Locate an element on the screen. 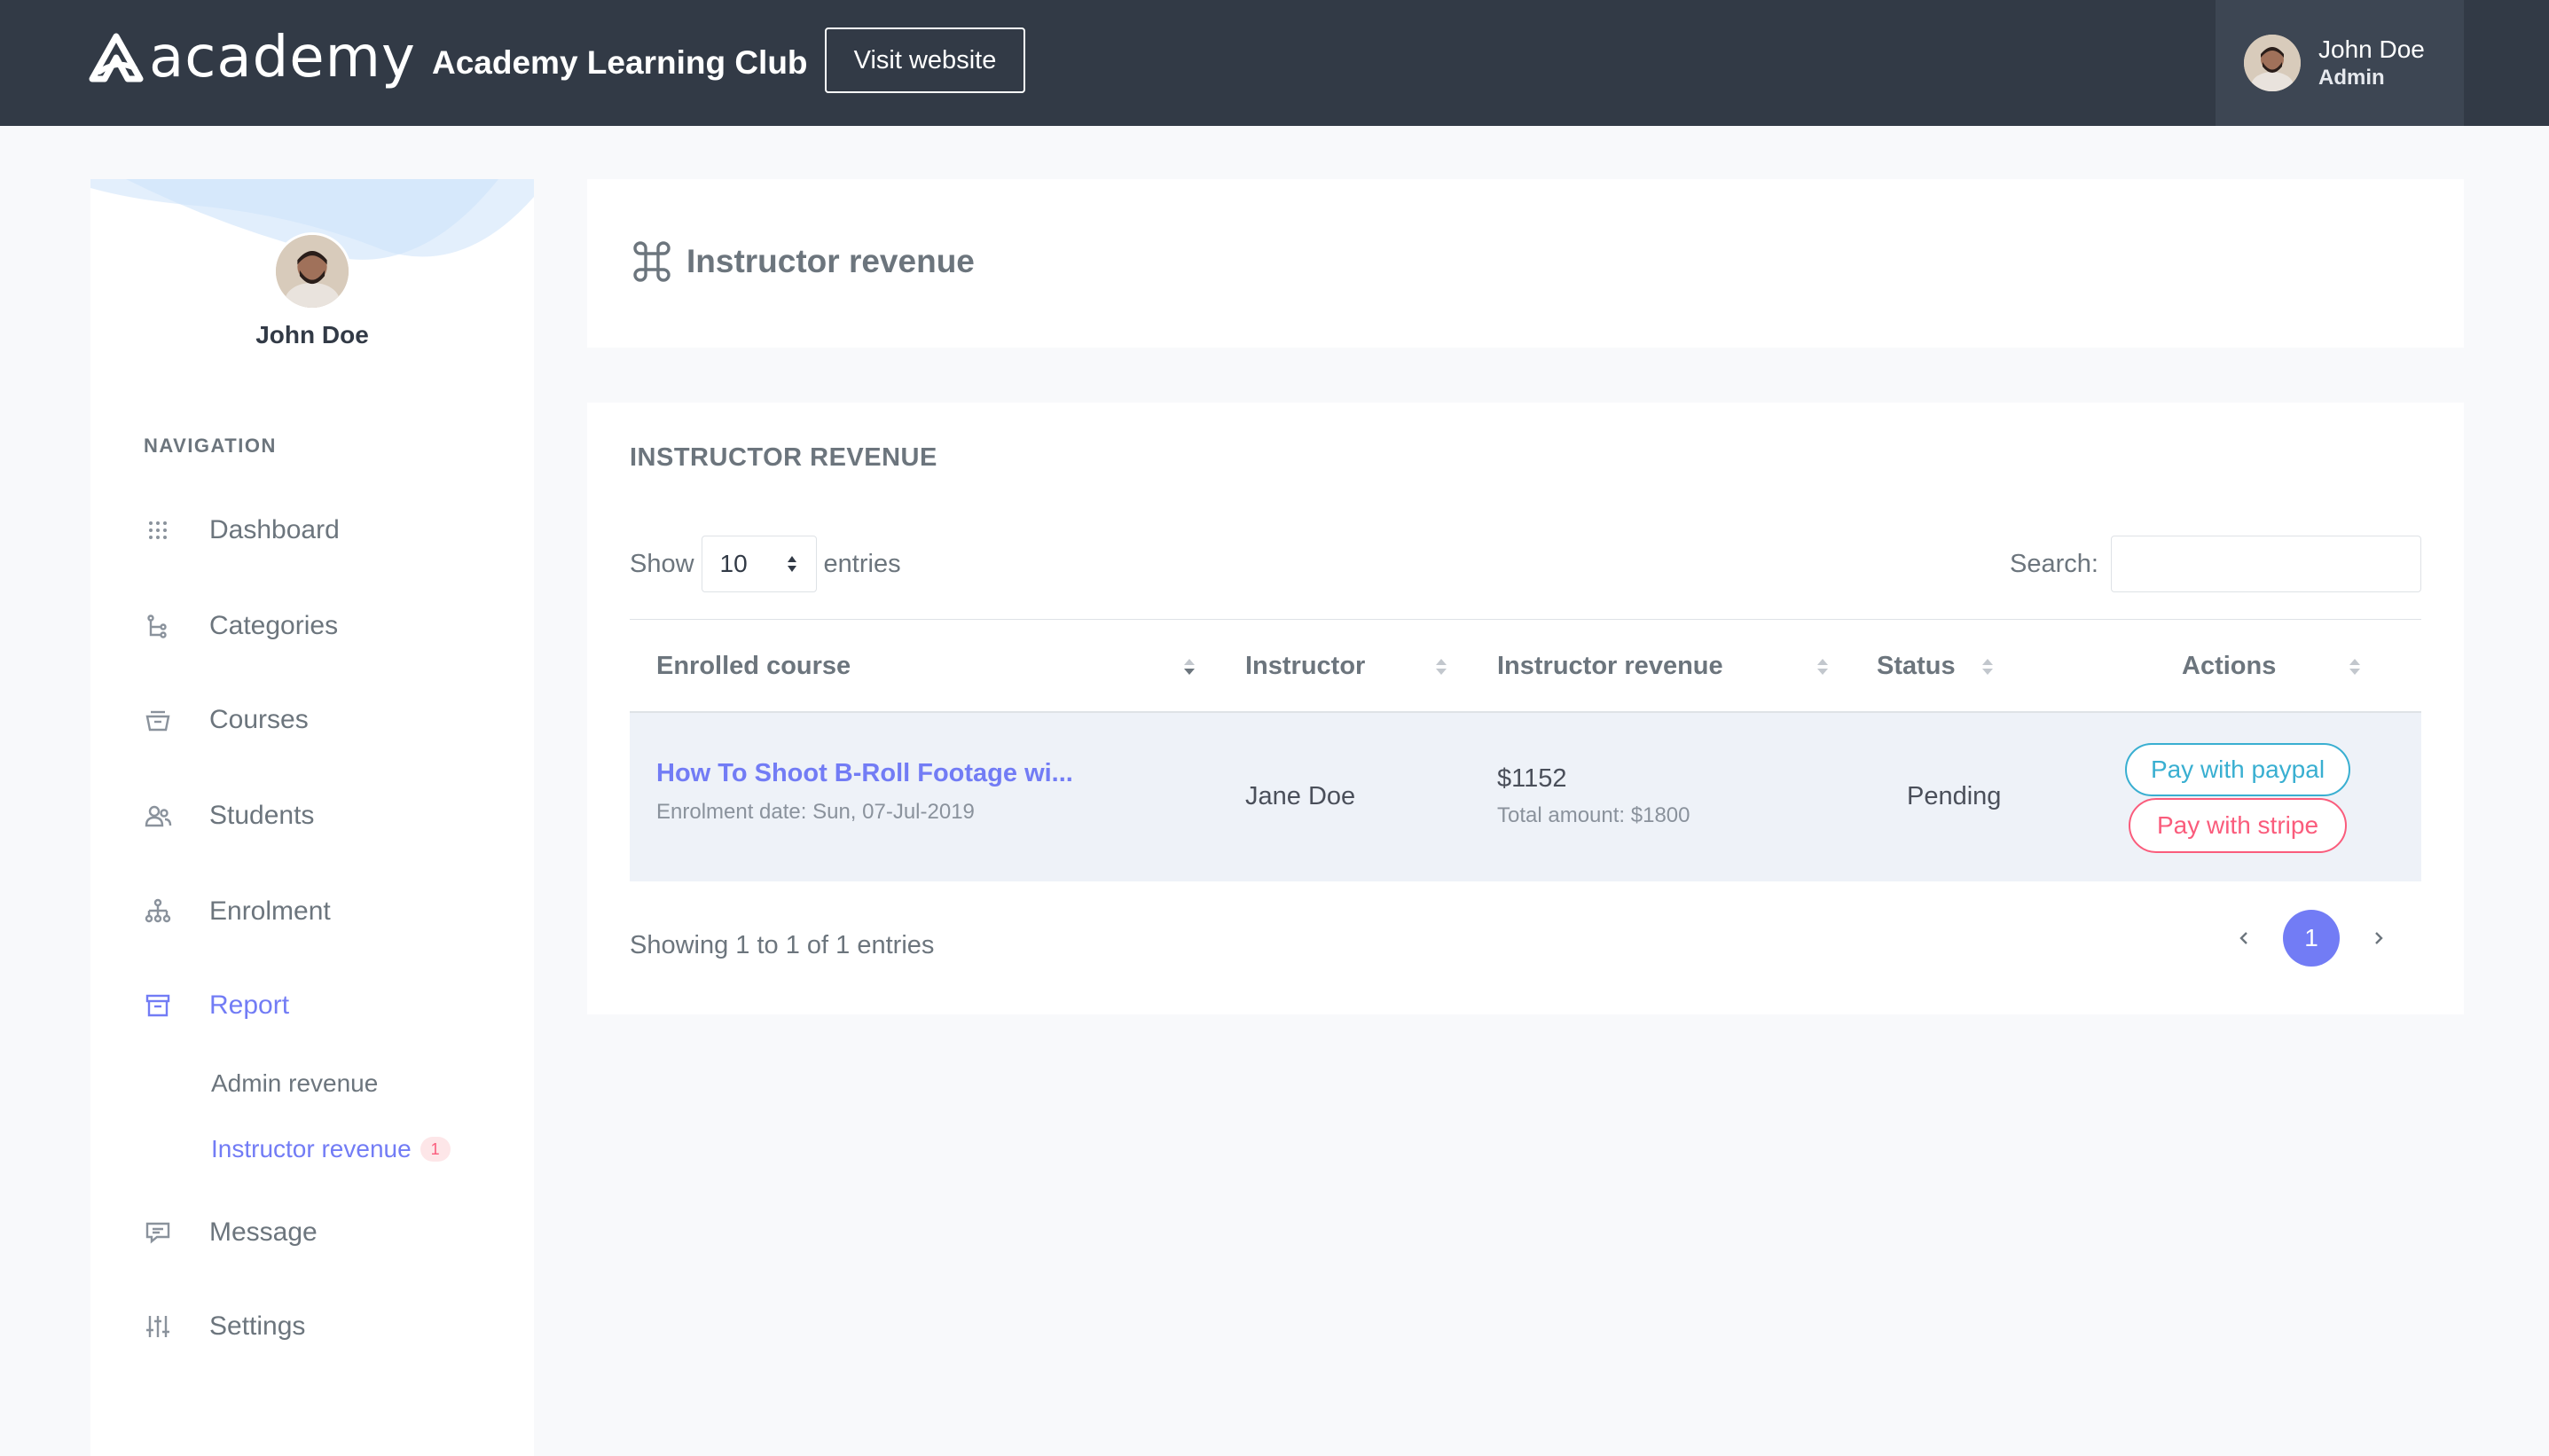 The width and height of the screenshot is (2549, 1456). chevron-right-icon is located at coordinates (2379, 938).